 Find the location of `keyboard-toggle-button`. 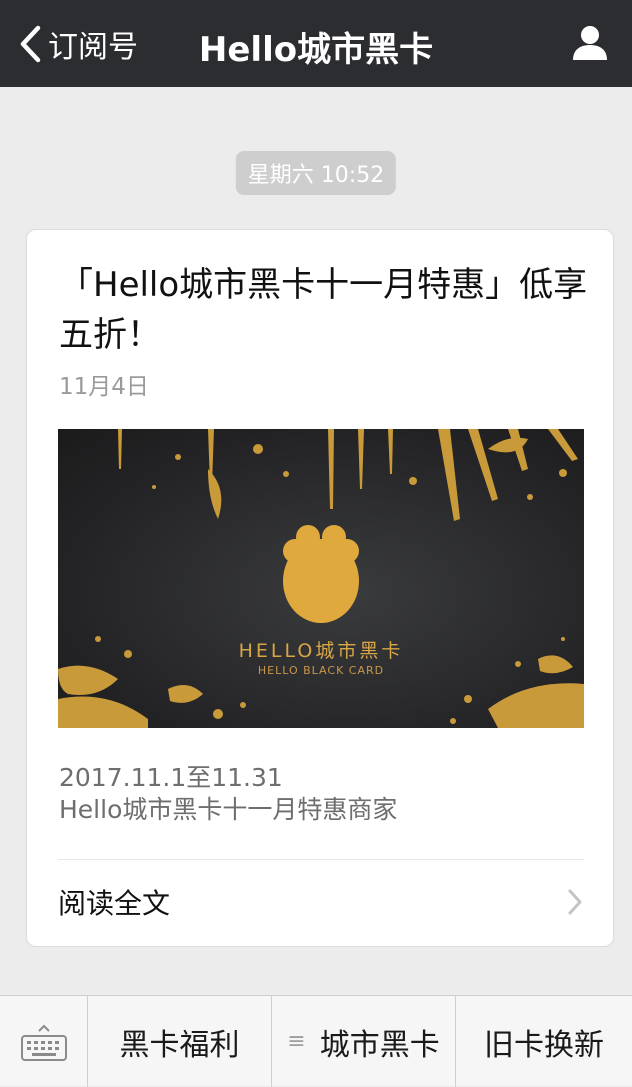

keyboard-toggle-button is located at coordinates (44, 1041).